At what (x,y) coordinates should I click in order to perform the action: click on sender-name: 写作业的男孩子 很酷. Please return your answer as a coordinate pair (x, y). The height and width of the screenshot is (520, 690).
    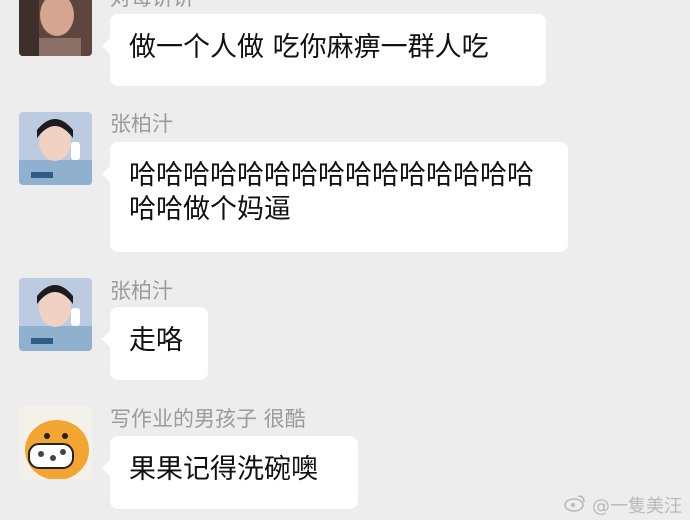
    Looking at the image, I should click on (208, 419).